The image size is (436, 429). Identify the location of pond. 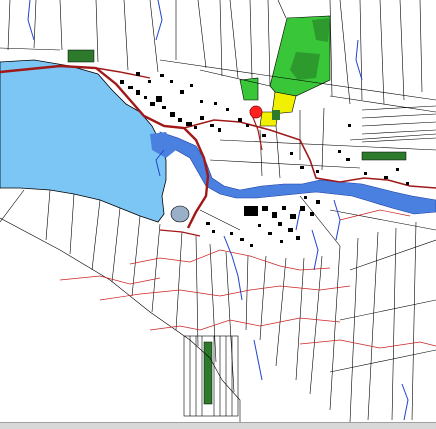
(180, 214).